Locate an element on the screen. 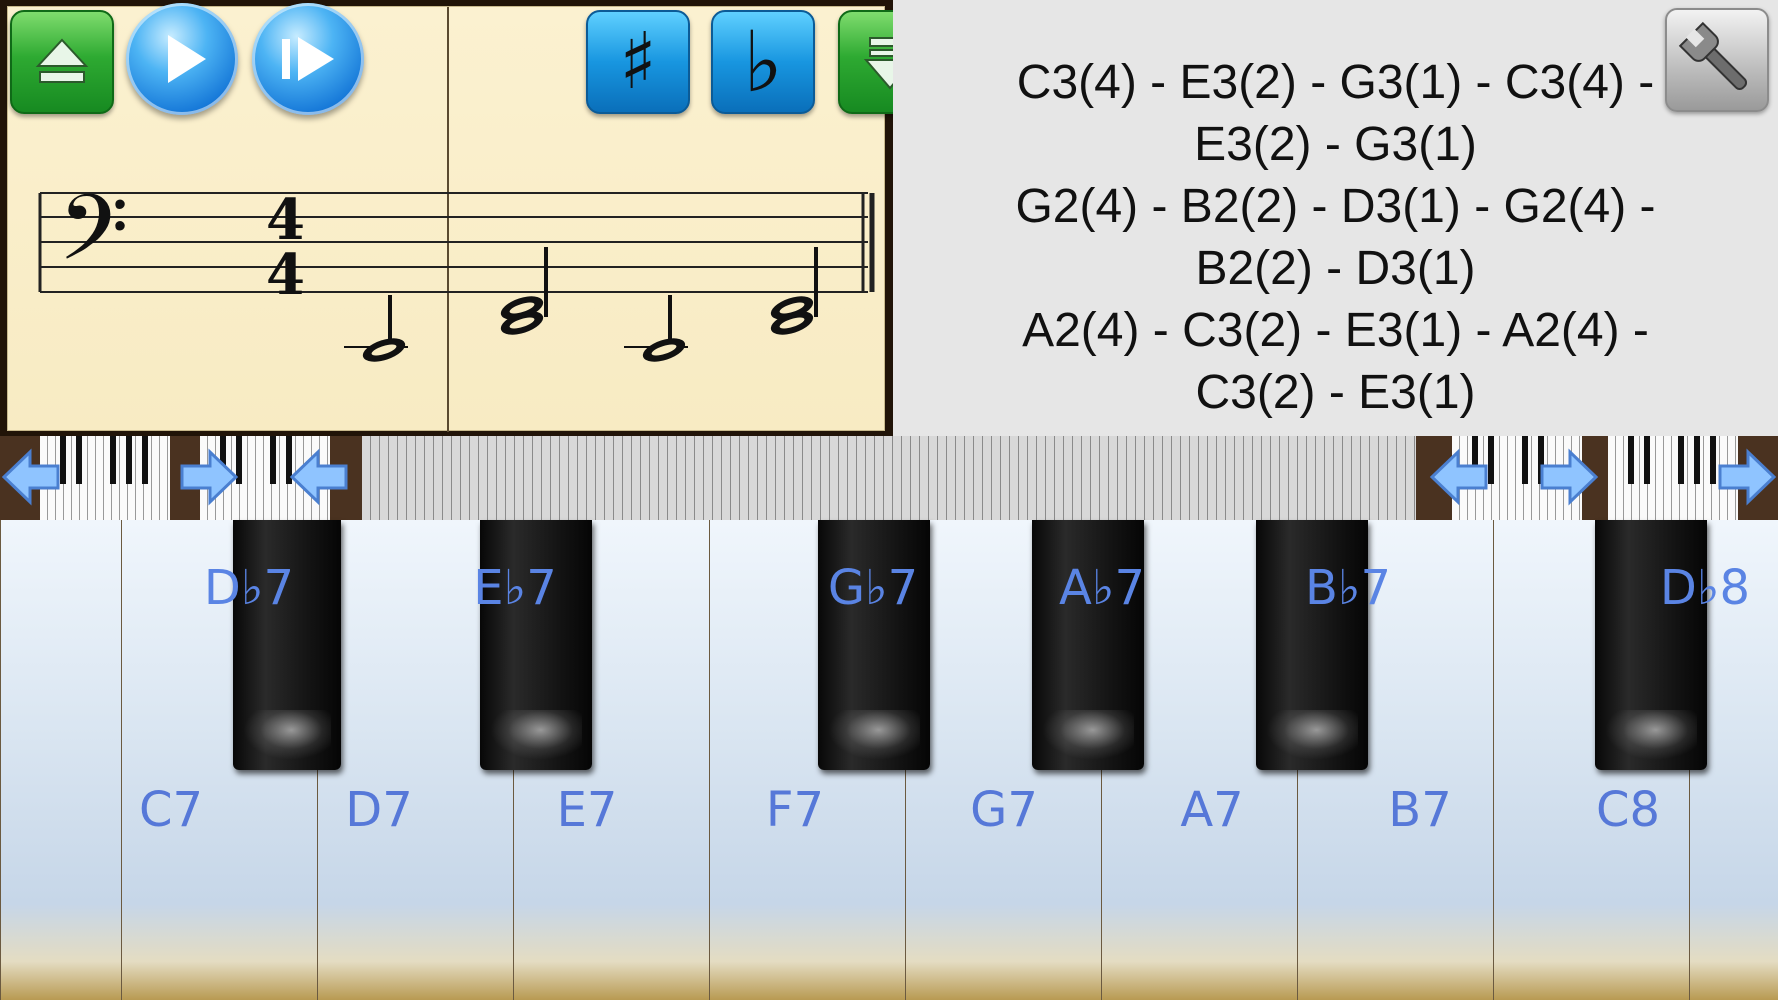 The width and height of the screenshot is (1778, 1000). black-key-gb7 is located at coordinates (874, 645).